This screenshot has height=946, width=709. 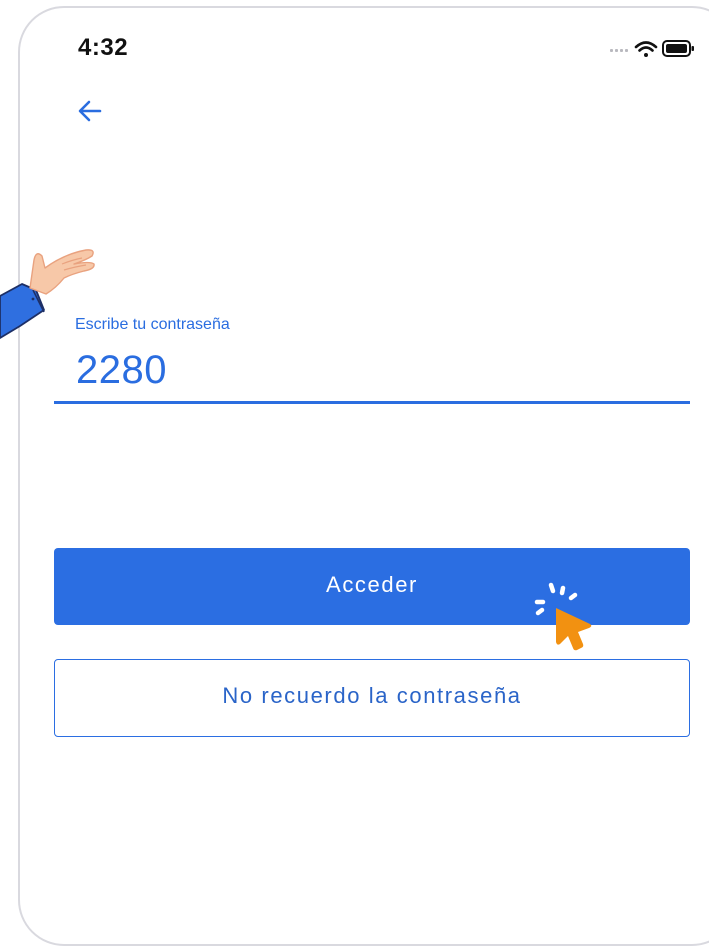 What do you see at coordinates (646, 49) in the screenshot?
I see `wifi-icon` at bounding box center [646, 49].